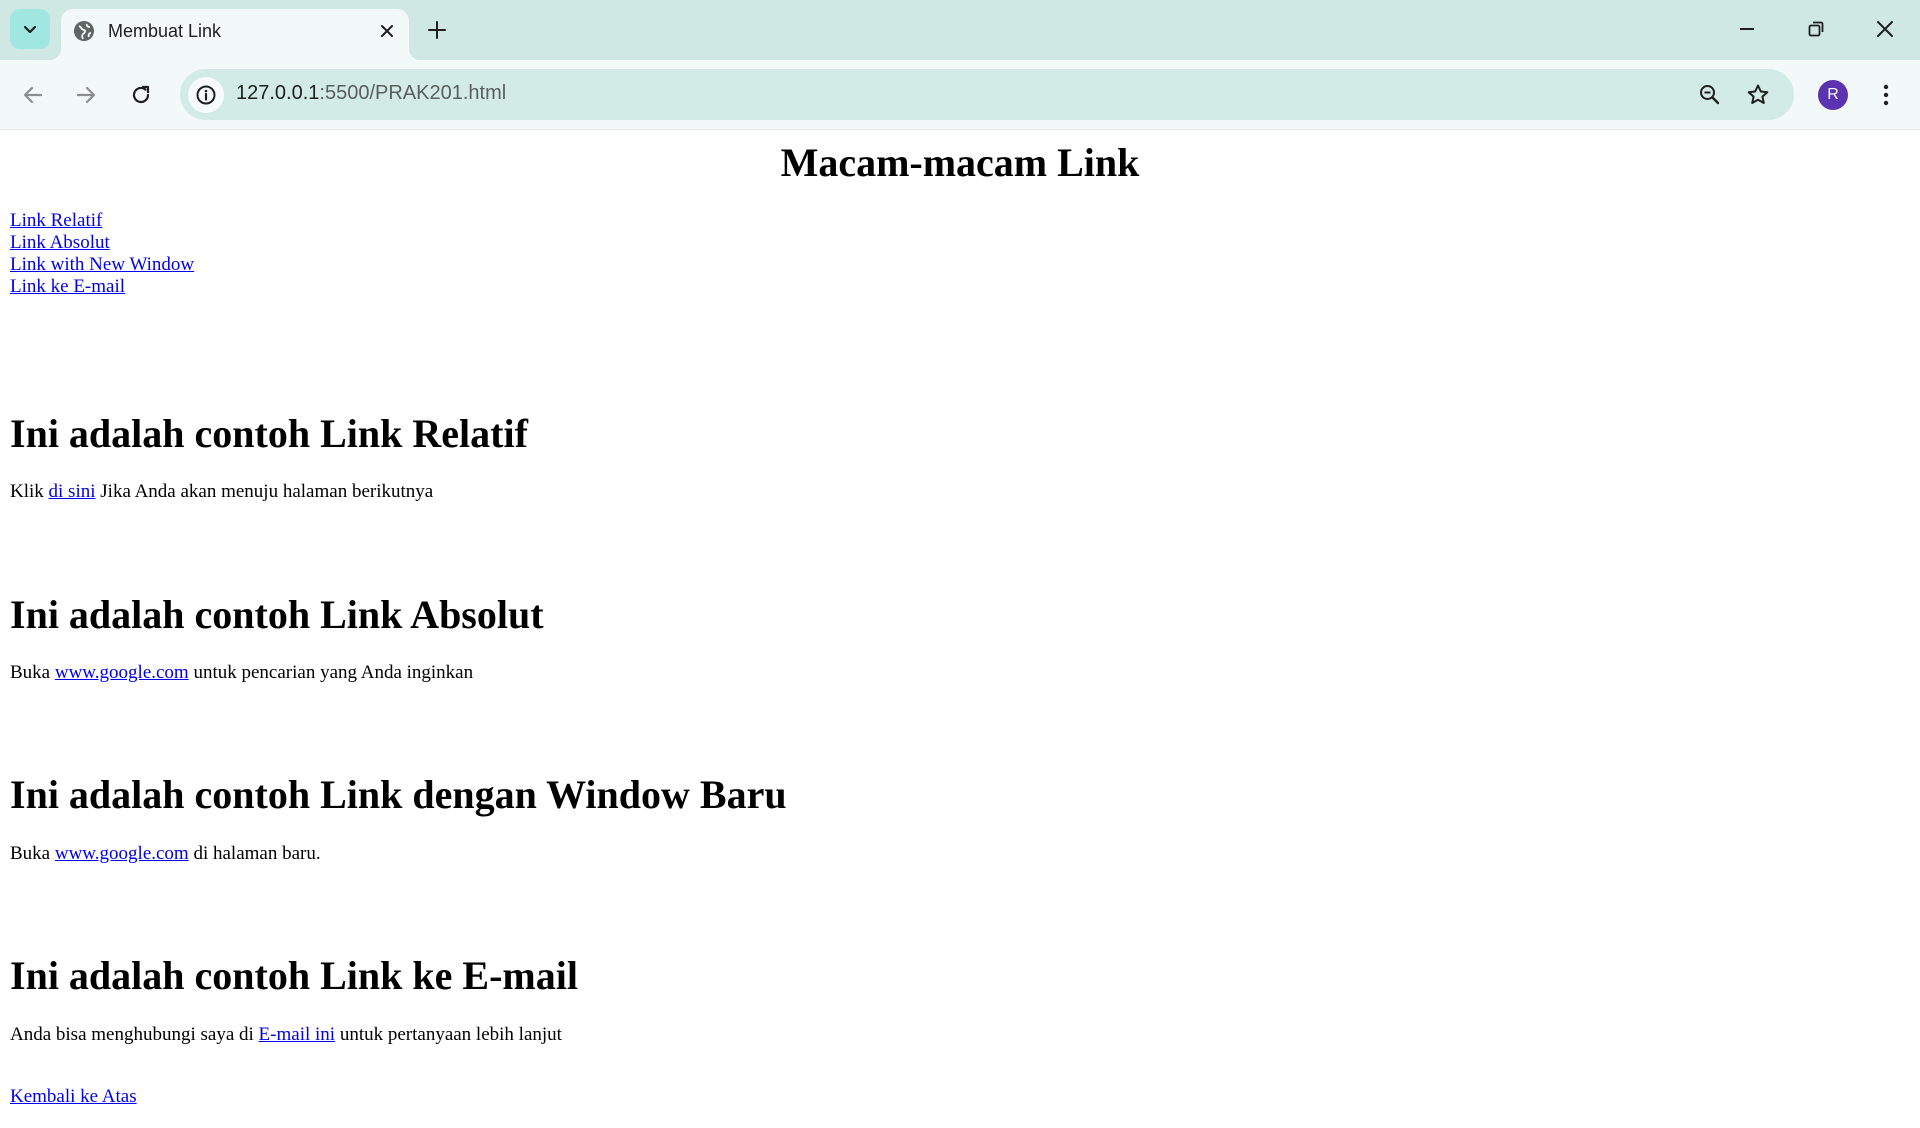  I want to click on forward-arrow-icon, so click(86, 95).